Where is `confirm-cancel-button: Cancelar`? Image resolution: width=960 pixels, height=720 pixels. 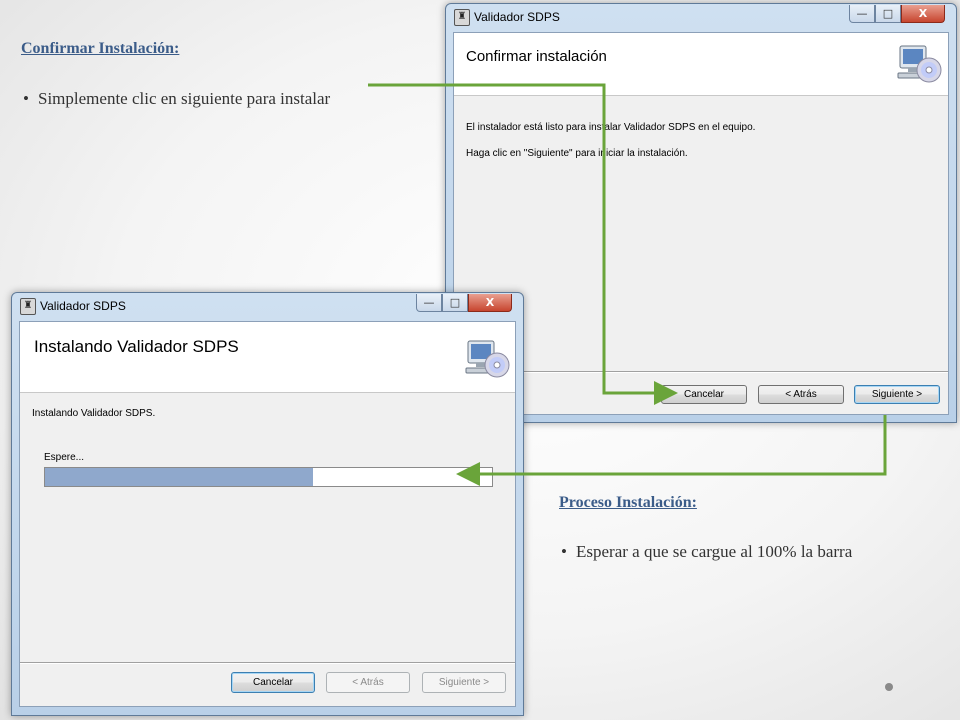 confirm-cancel-button: Cancelar is located at coordinates (704, 394).